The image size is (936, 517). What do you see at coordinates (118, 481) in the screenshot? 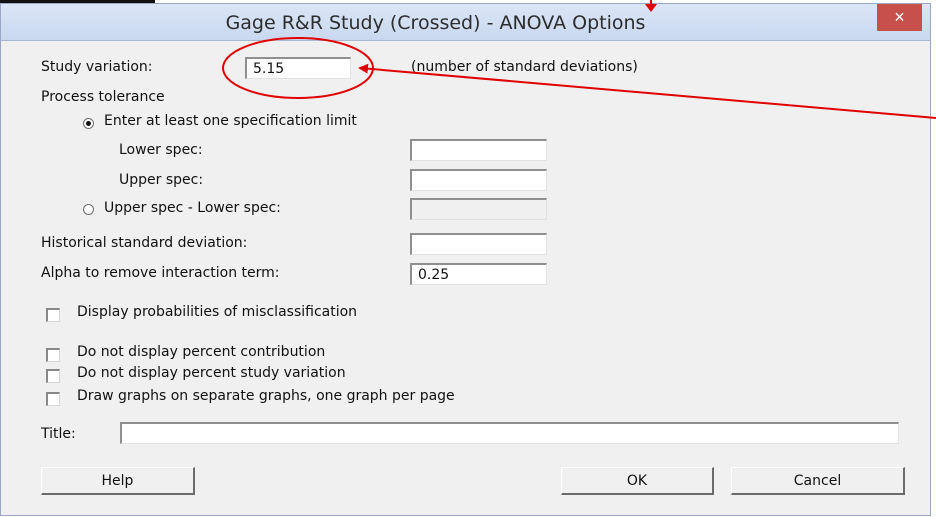
I see `help-button: Help` at bounding box center [118, 481].